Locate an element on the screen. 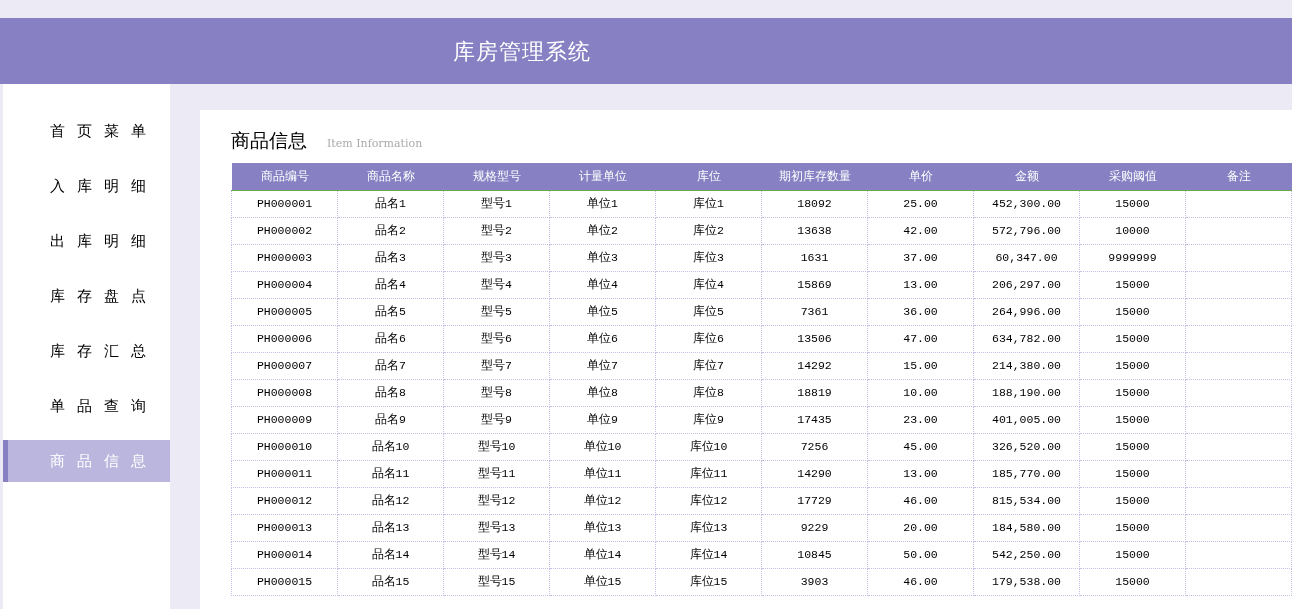 This screenshot has height=609, width=1292. table-cell: 326,520.00 is located at coordinates (1026, 446).